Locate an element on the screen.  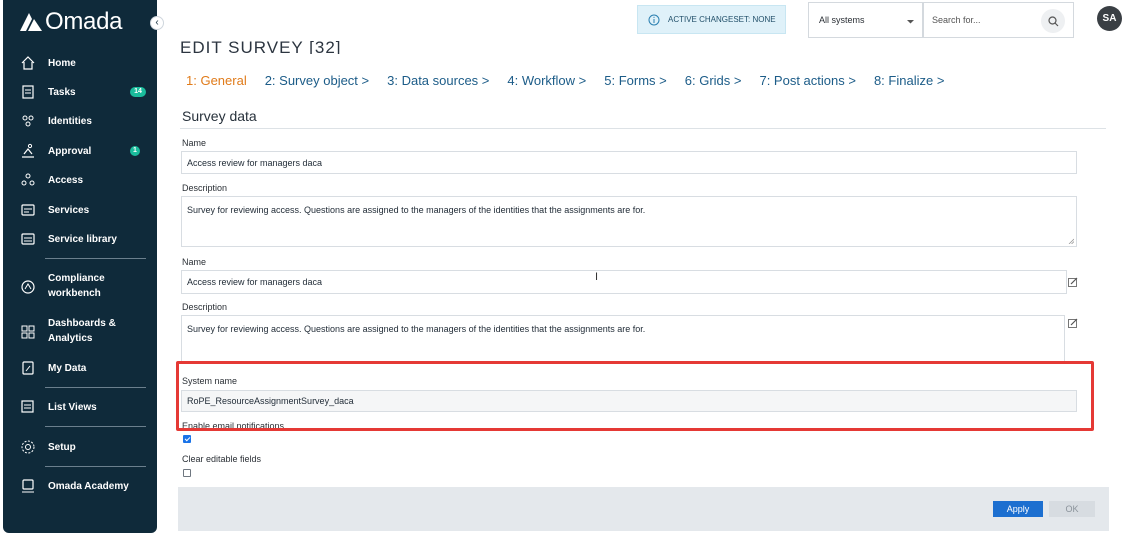
sidebar-item-label: Identities is located at coordinates (70, 121).